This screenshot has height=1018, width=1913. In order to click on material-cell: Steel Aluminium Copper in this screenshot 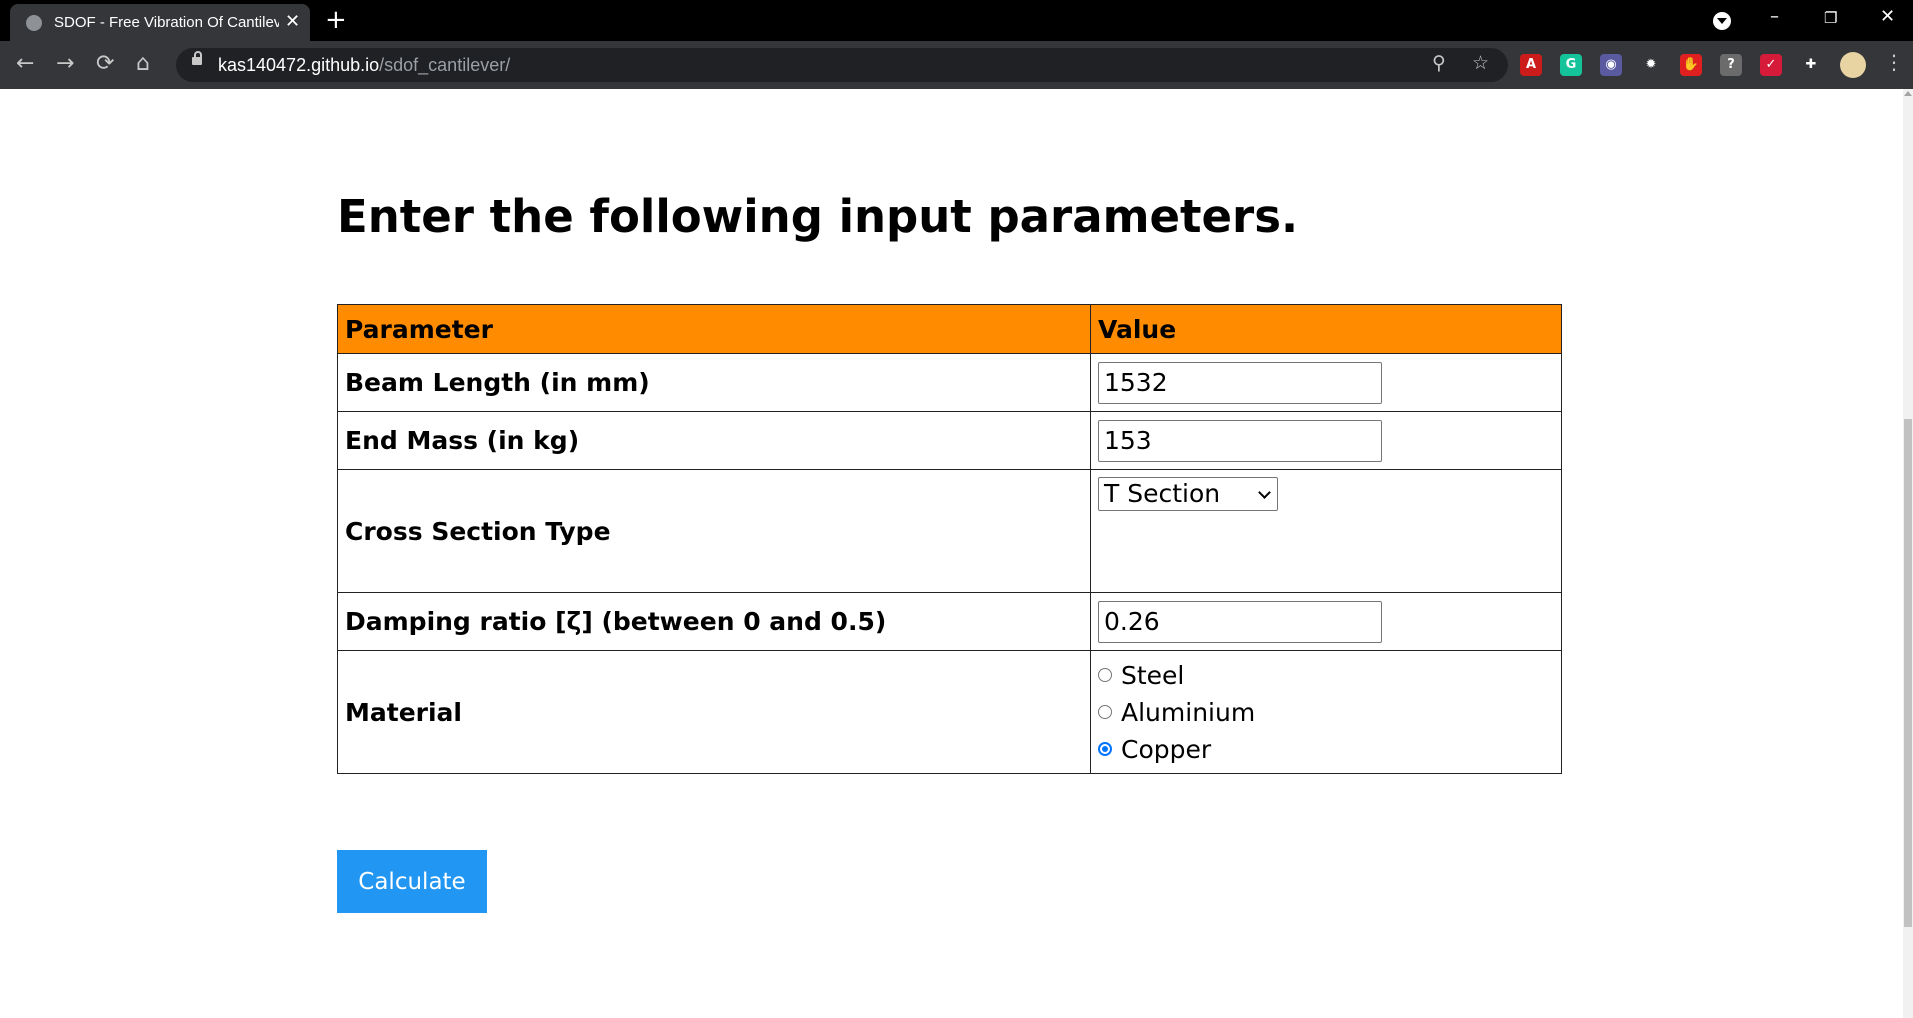, I will do `click(1326, 712)`.